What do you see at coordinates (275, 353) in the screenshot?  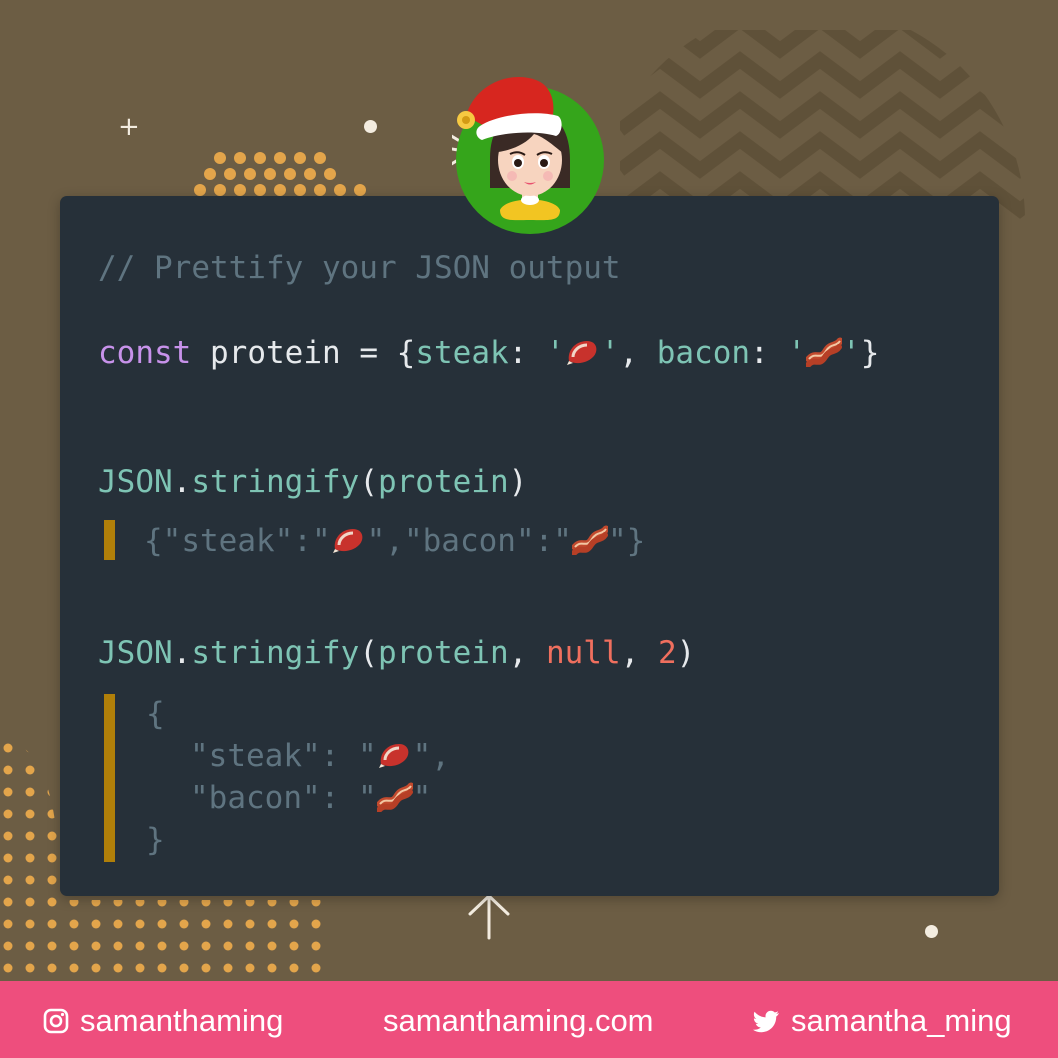 I see `variable-name: protein` at bounding box center [275, 353].